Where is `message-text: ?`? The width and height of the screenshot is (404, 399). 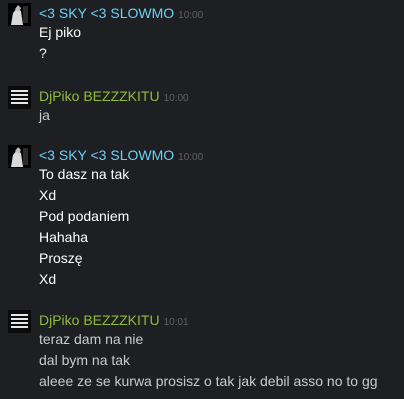
message-text: ? is located at coordinates (43, 53).